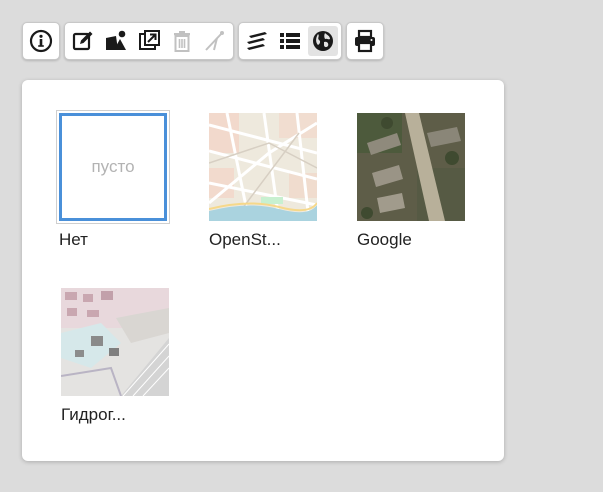 The image size is (603, 492). I want to click on delete-button, so click(182, 41).